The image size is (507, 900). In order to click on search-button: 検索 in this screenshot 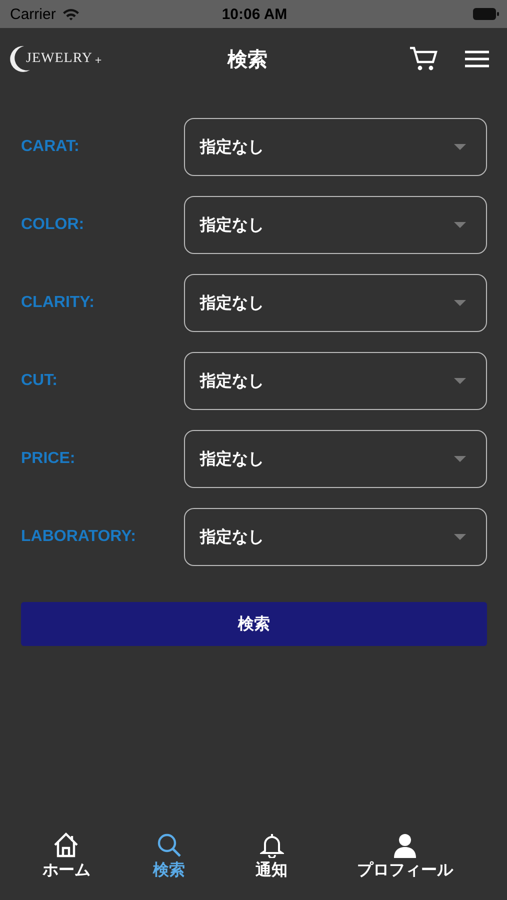, I will do `click(254, 624)`.